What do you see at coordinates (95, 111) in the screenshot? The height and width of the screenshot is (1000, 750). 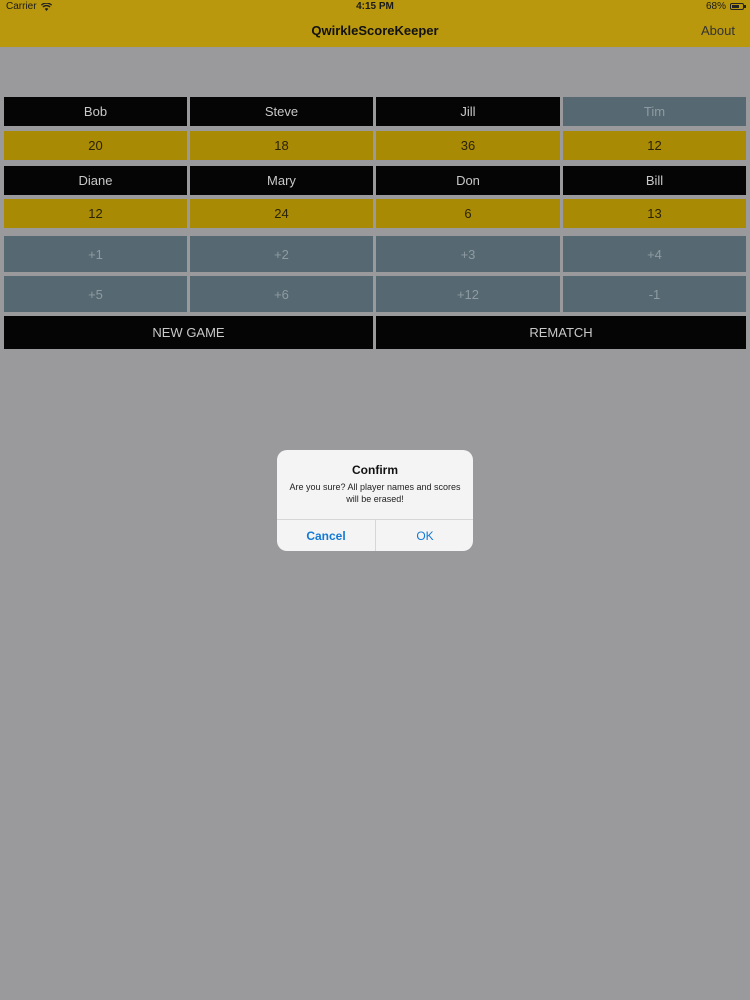 I see `player-name-bob: Bob` at bounding box center [95, 111].